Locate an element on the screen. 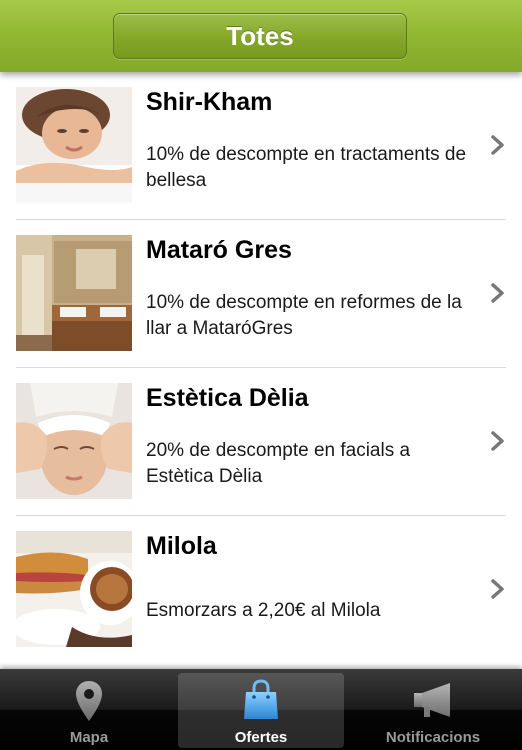 The width and height of the screenshot is (522, 750). tab-ofertes: Ofertes is located at coordinates (261, 710).